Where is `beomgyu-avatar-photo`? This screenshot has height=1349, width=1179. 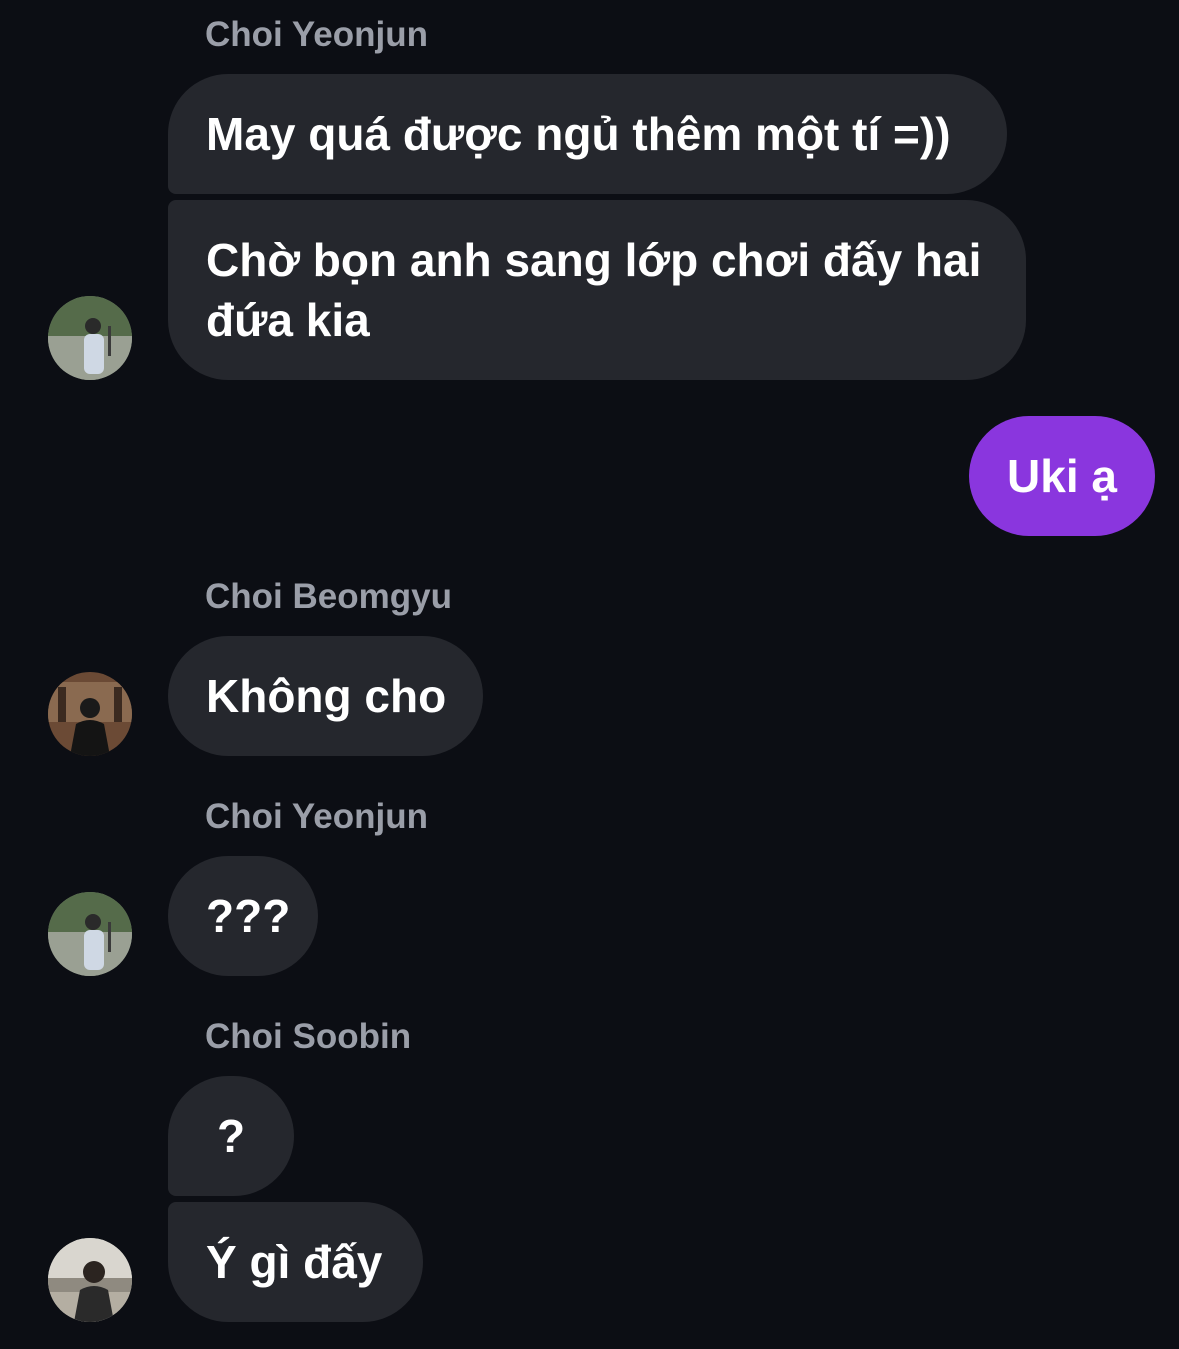 beomgyu-avatar-photo is located at coordinates (90, 714).